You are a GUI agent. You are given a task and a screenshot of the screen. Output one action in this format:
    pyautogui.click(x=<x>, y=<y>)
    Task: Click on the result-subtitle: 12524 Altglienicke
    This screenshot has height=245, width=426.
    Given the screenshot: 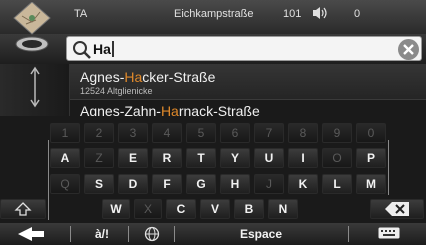 What is the action you would take?
    pyautogui.click(x=116, y=91)
    